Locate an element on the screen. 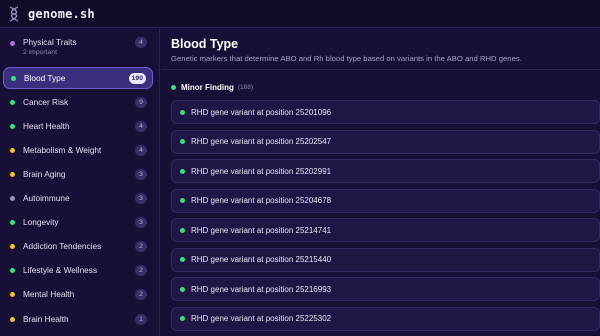  sidebar-item-label: Physical Traits is located at coordinates (50, 42).